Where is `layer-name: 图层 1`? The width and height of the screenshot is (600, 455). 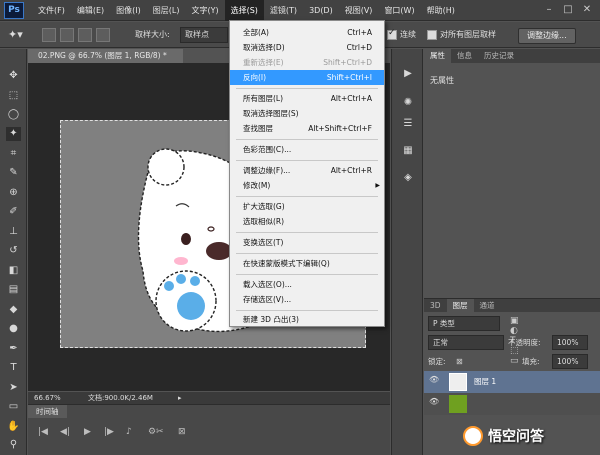 layer-name: 图层 1 is located at coordinates (485, 381).